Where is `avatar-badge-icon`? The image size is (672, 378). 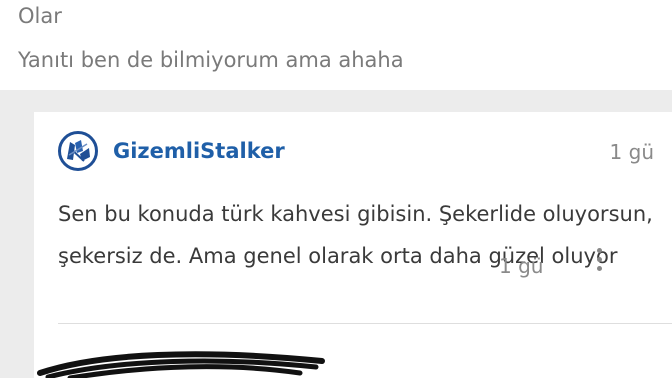
avatar-badge-icon is located at coordinates (78, 151).